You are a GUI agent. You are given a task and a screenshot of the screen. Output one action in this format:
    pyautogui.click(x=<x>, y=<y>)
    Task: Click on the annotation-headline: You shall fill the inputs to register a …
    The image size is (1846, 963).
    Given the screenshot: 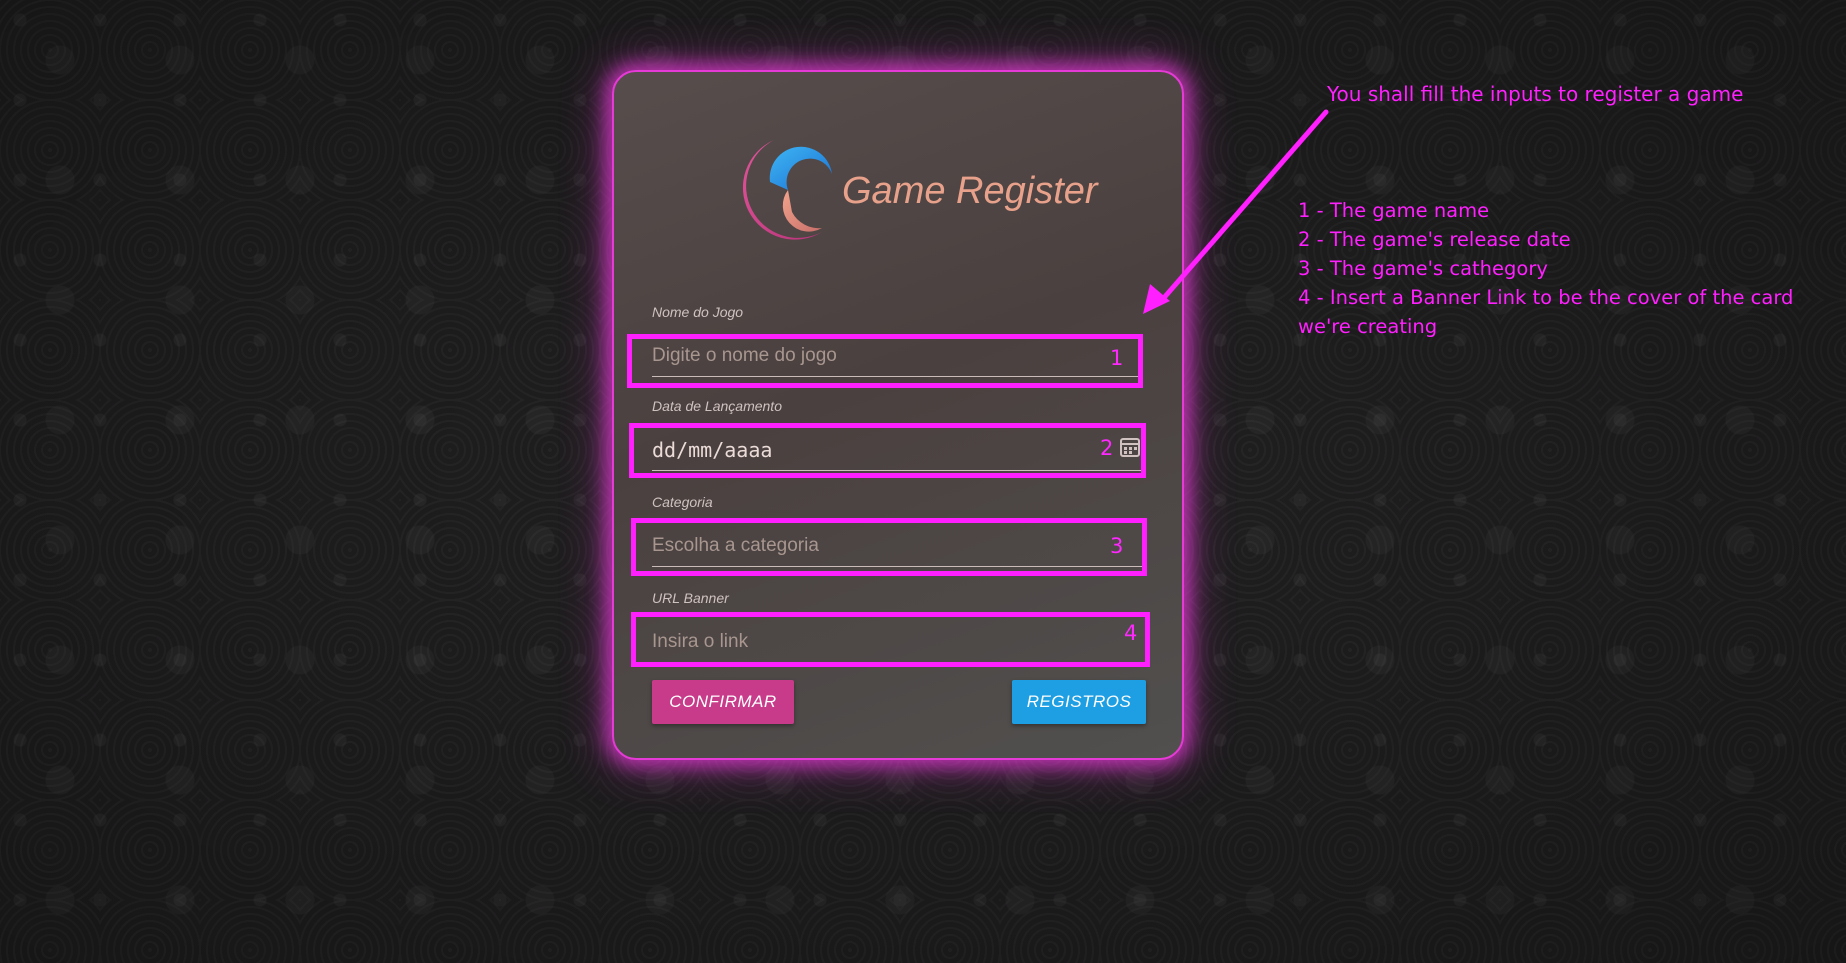 What is the action you would take?
    pyautogui.click(x=1535, y=94)
    